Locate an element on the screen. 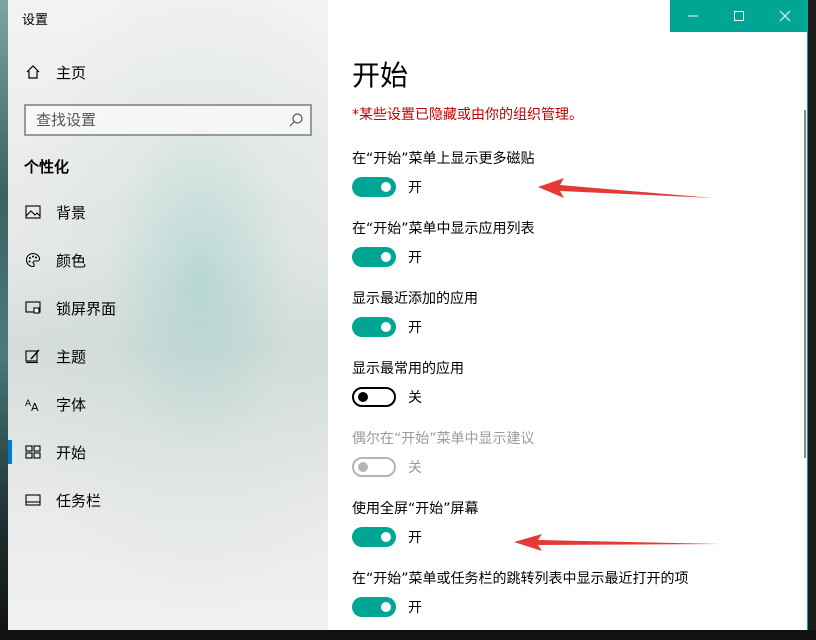 The width and height of the screenshot is (816, 640). sidebar-item-taskbar: 任务栏 is located at coordinates (62, 500).